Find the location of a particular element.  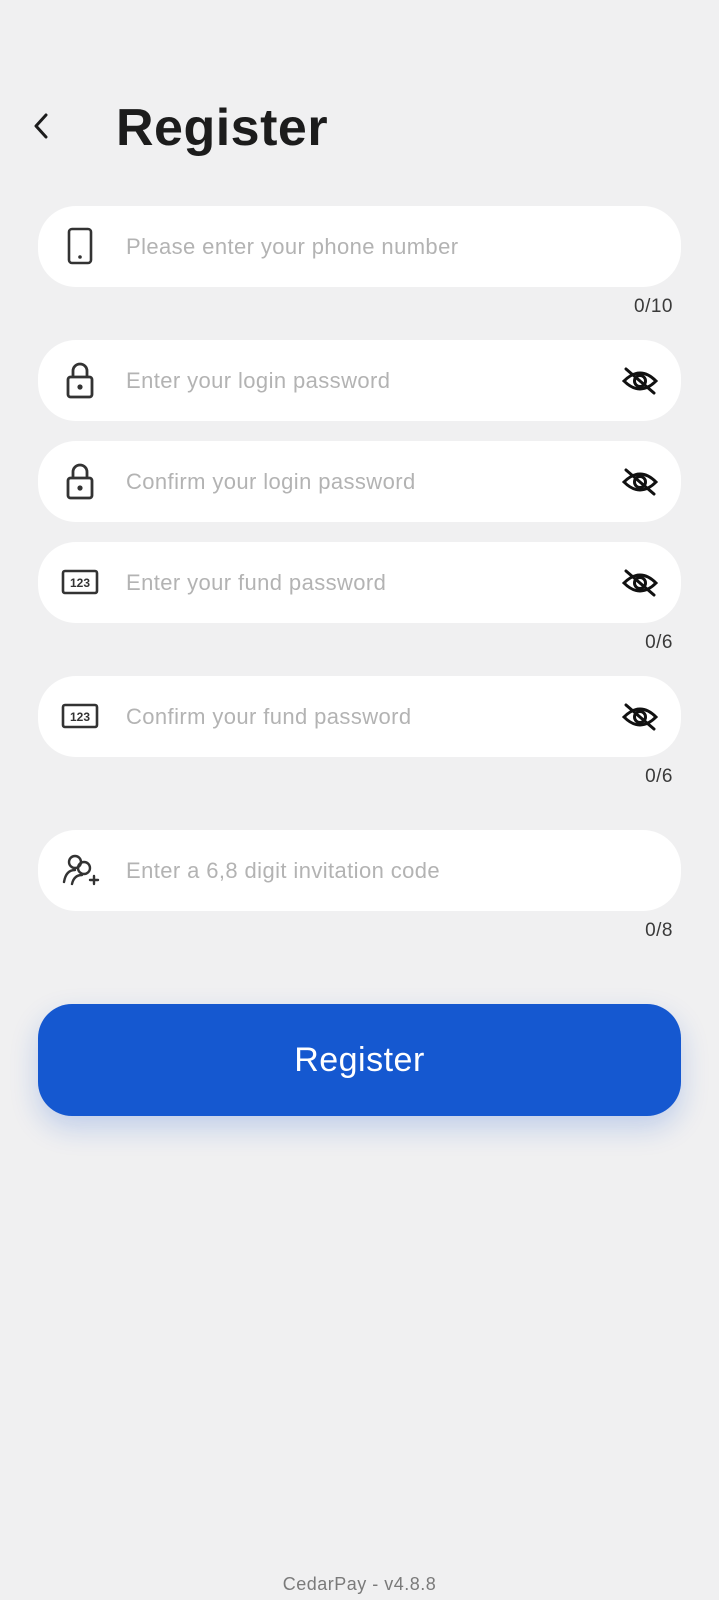

chevron-left-icon is located at coordinates (41, 126).